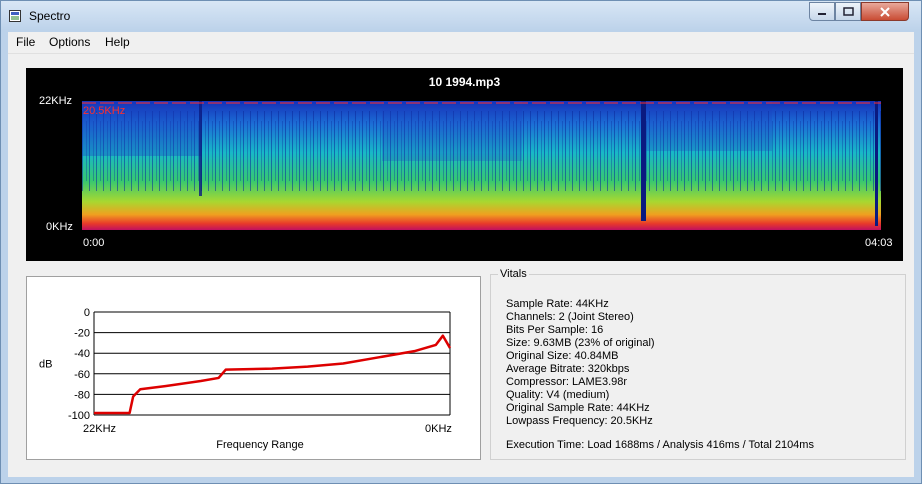 The image size is (922, 484). Describe the element at coordinates (56, 101) in the screenshot. I see `spectrogram-y-top-label: 22KHz` at that location.